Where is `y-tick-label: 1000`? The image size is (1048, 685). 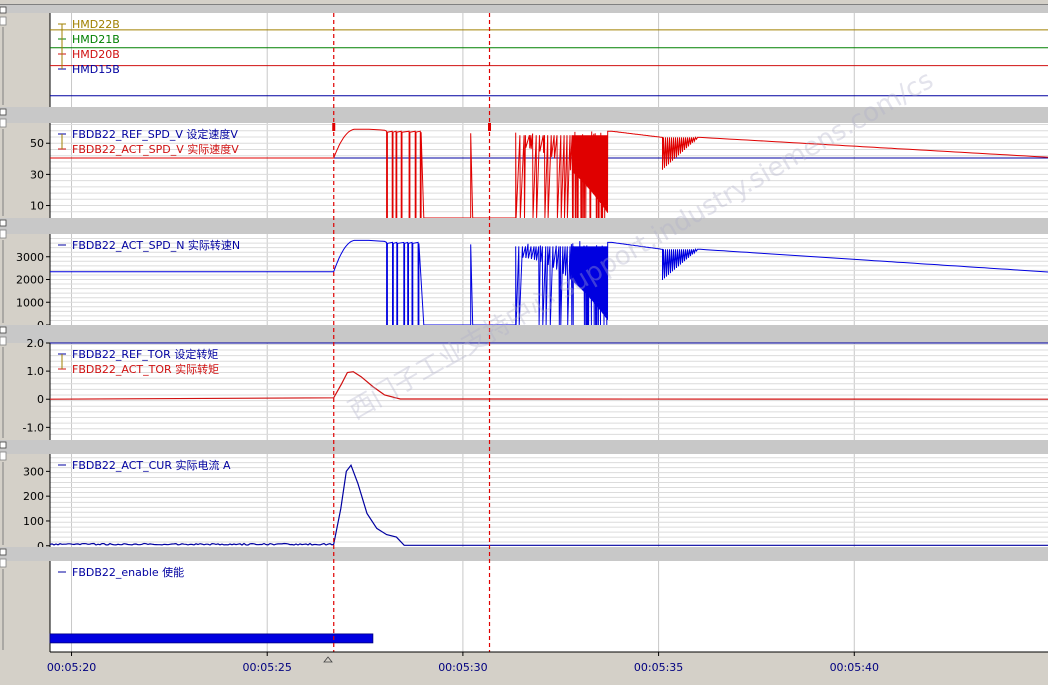
y-tick-label: 1000 is located at coordinates (30, 302).